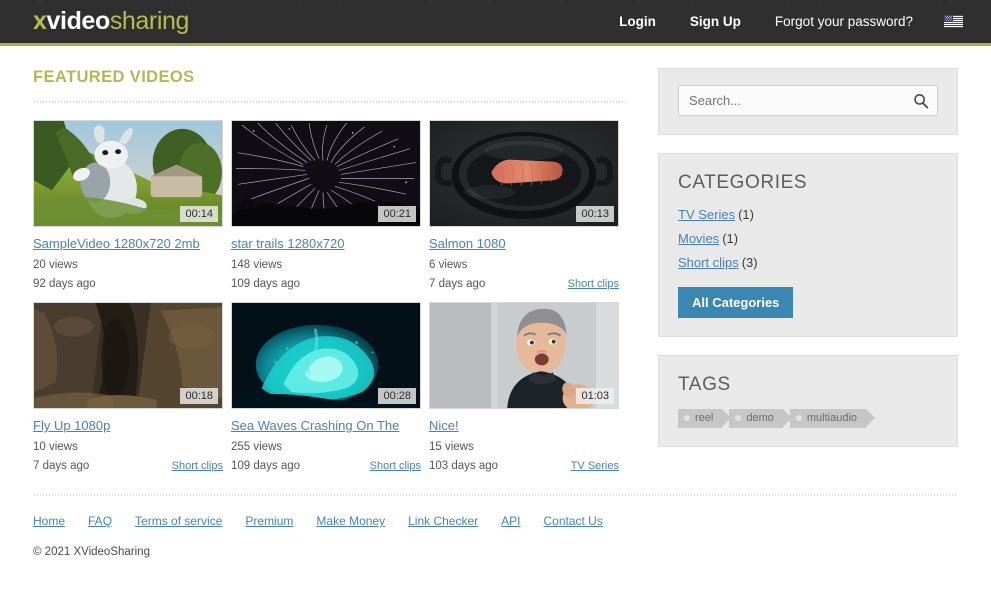 The width and height of the screenshot is (991, 598). Describe the element at coordinates (78, 21) in the screenshot. I see `logo-video: video` at that location.